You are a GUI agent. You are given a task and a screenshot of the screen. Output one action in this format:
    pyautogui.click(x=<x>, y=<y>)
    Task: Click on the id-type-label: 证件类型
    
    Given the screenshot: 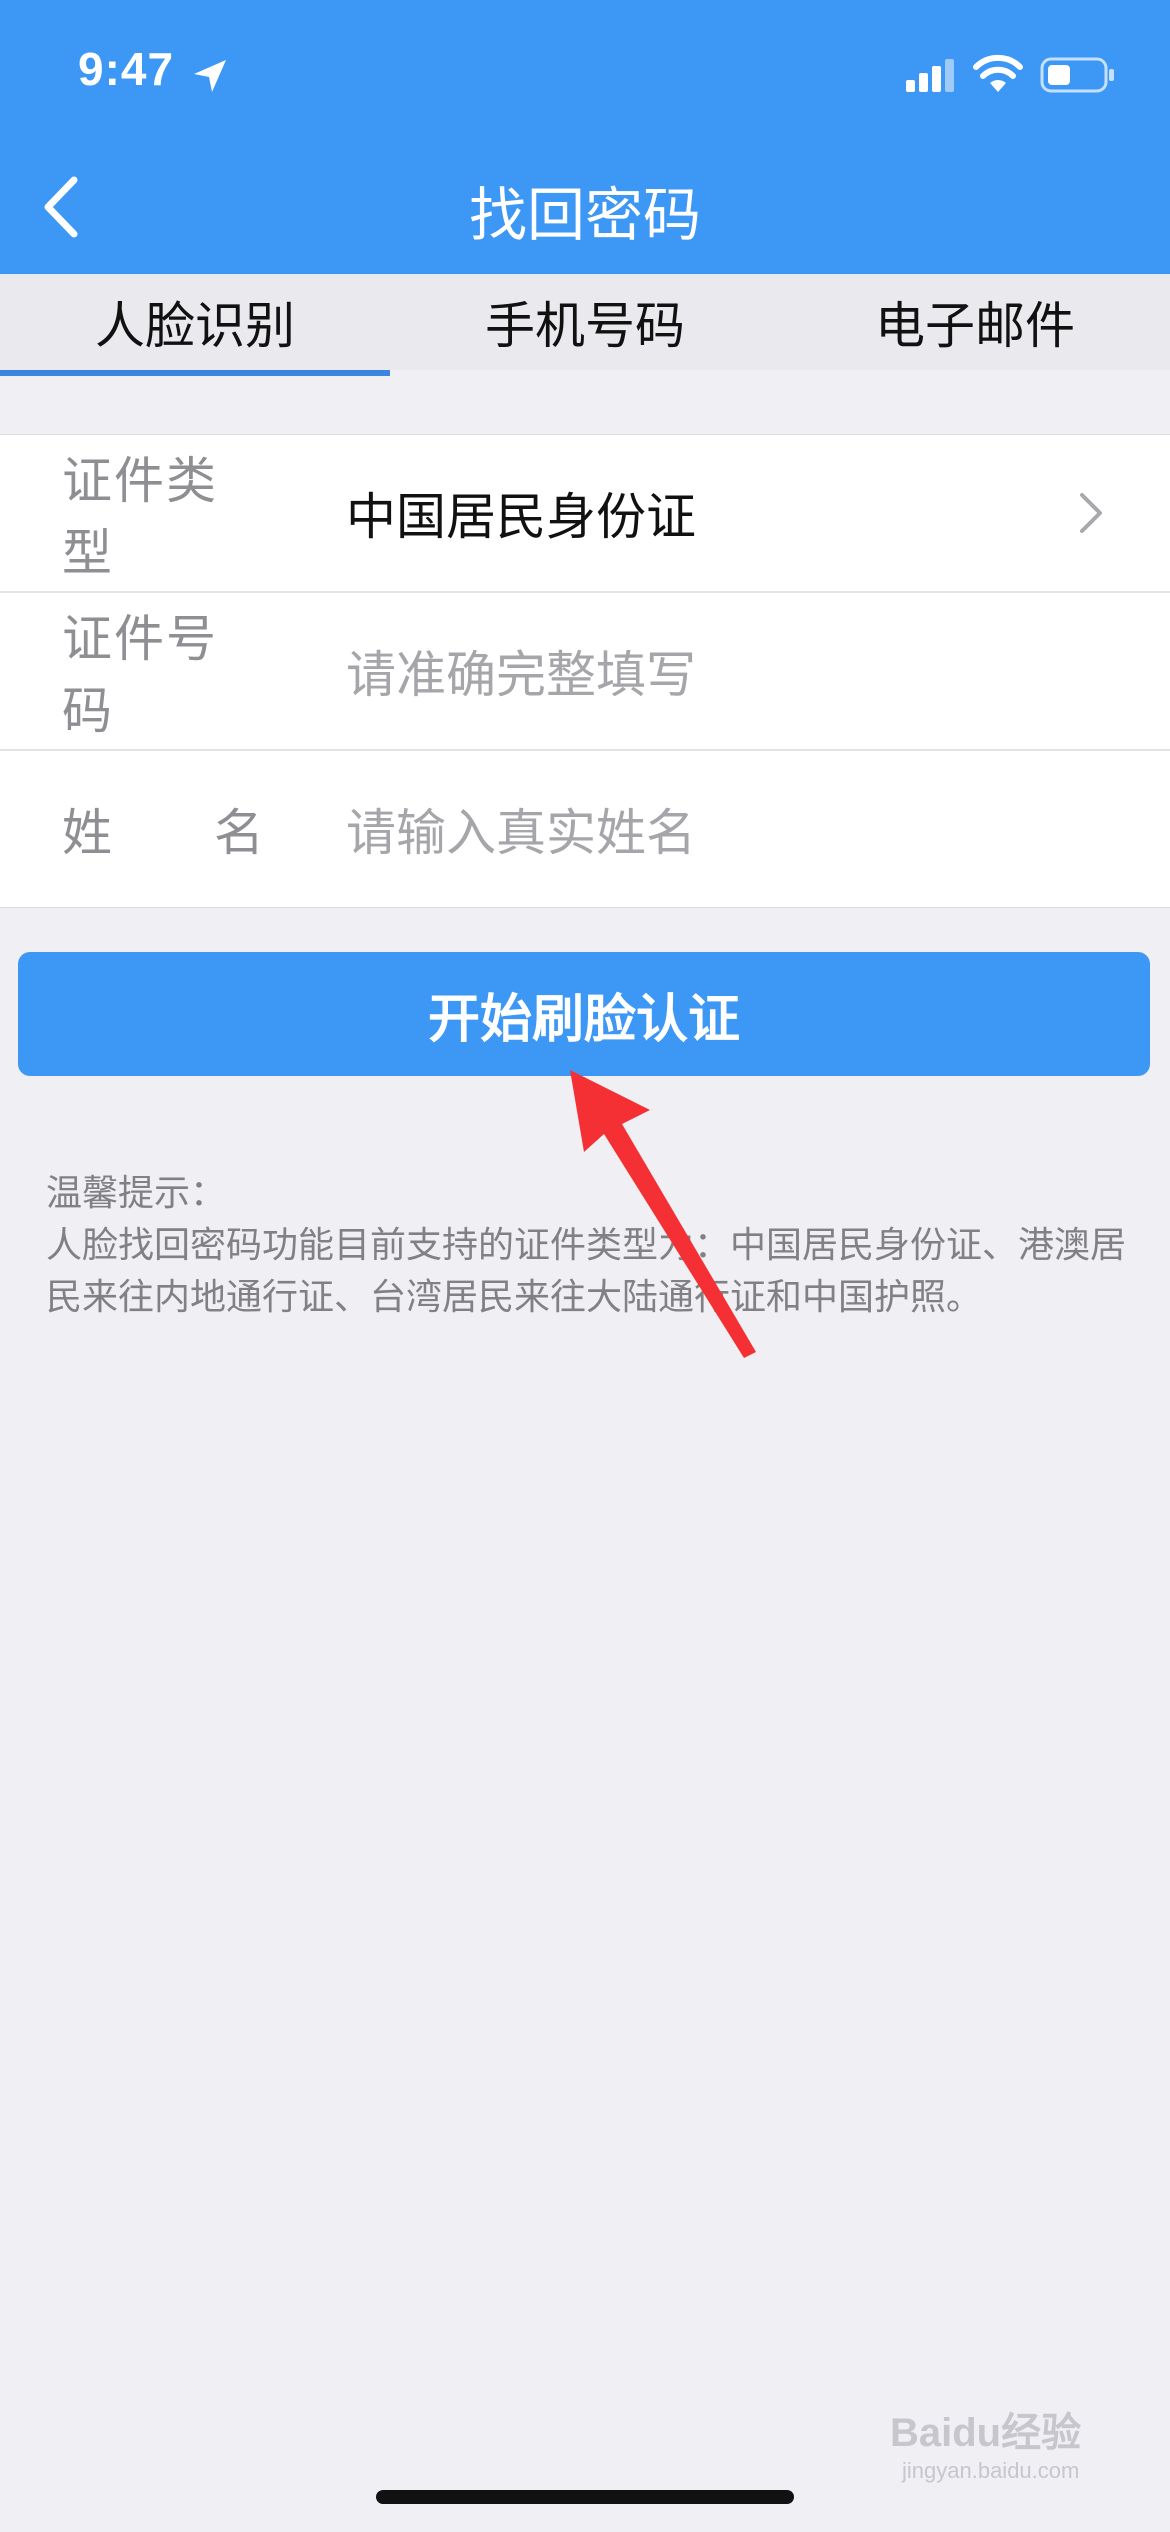 What is the action you would take?
    pyautogui.click(x=140, y=517)
    